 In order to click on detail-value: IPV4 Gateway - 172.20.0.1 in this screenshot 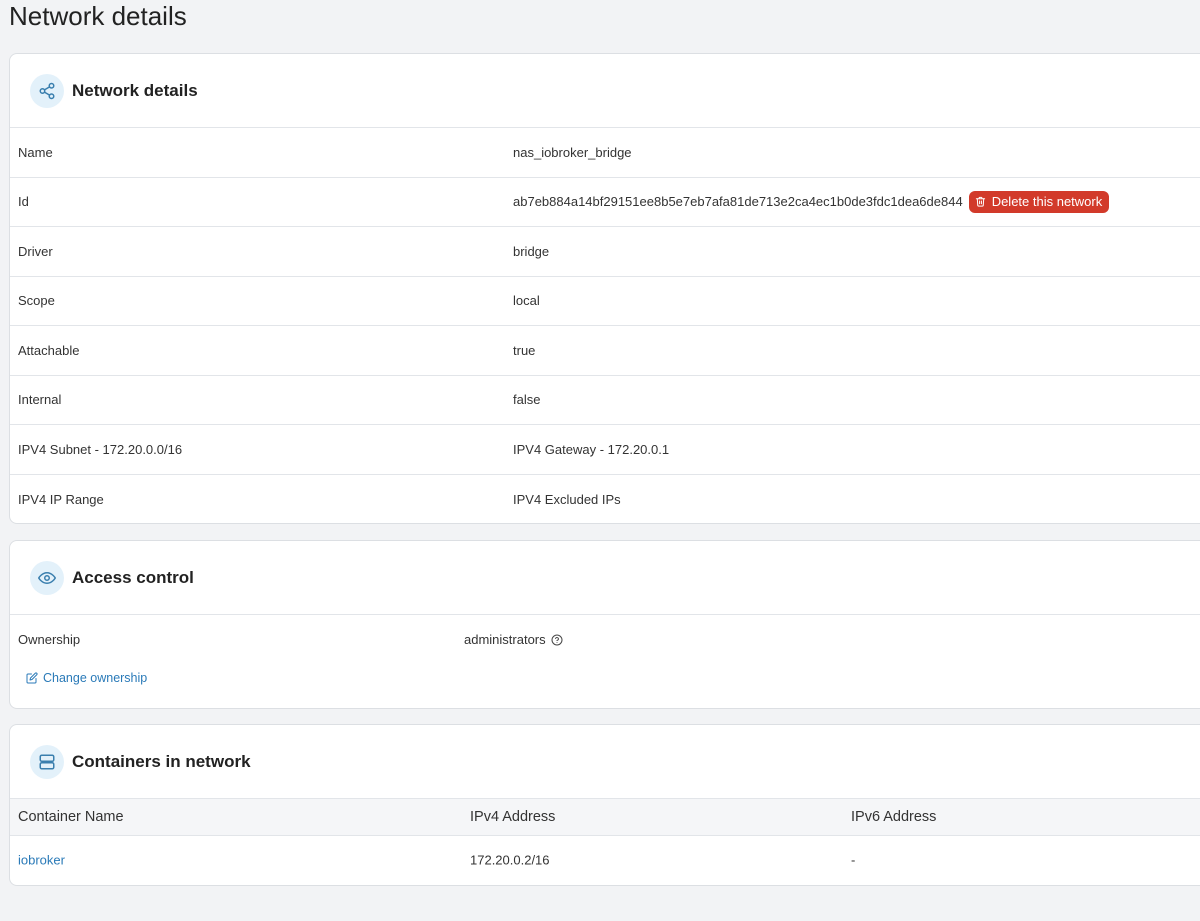, I will do `click(591, 449)`.